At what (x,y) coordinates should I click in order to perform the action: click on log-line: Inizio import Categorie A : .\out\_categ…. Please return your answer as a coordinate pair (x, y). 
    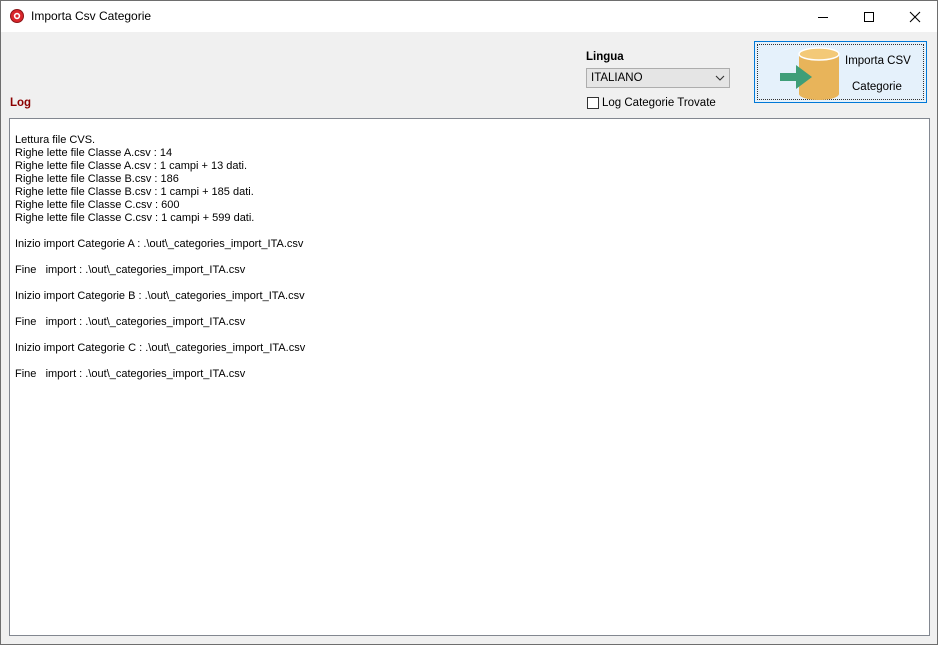
    Looking at the image, I should click on (159, 244).